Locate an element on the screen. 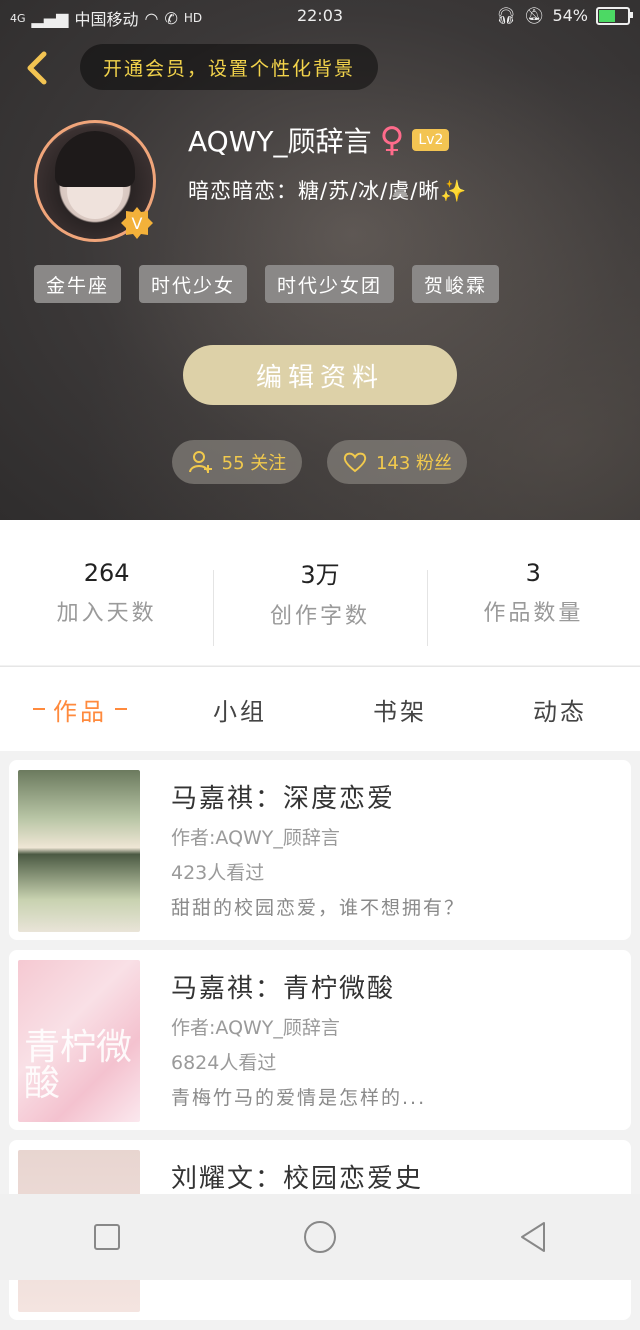  home-button is located at coordinates (320, 1237).